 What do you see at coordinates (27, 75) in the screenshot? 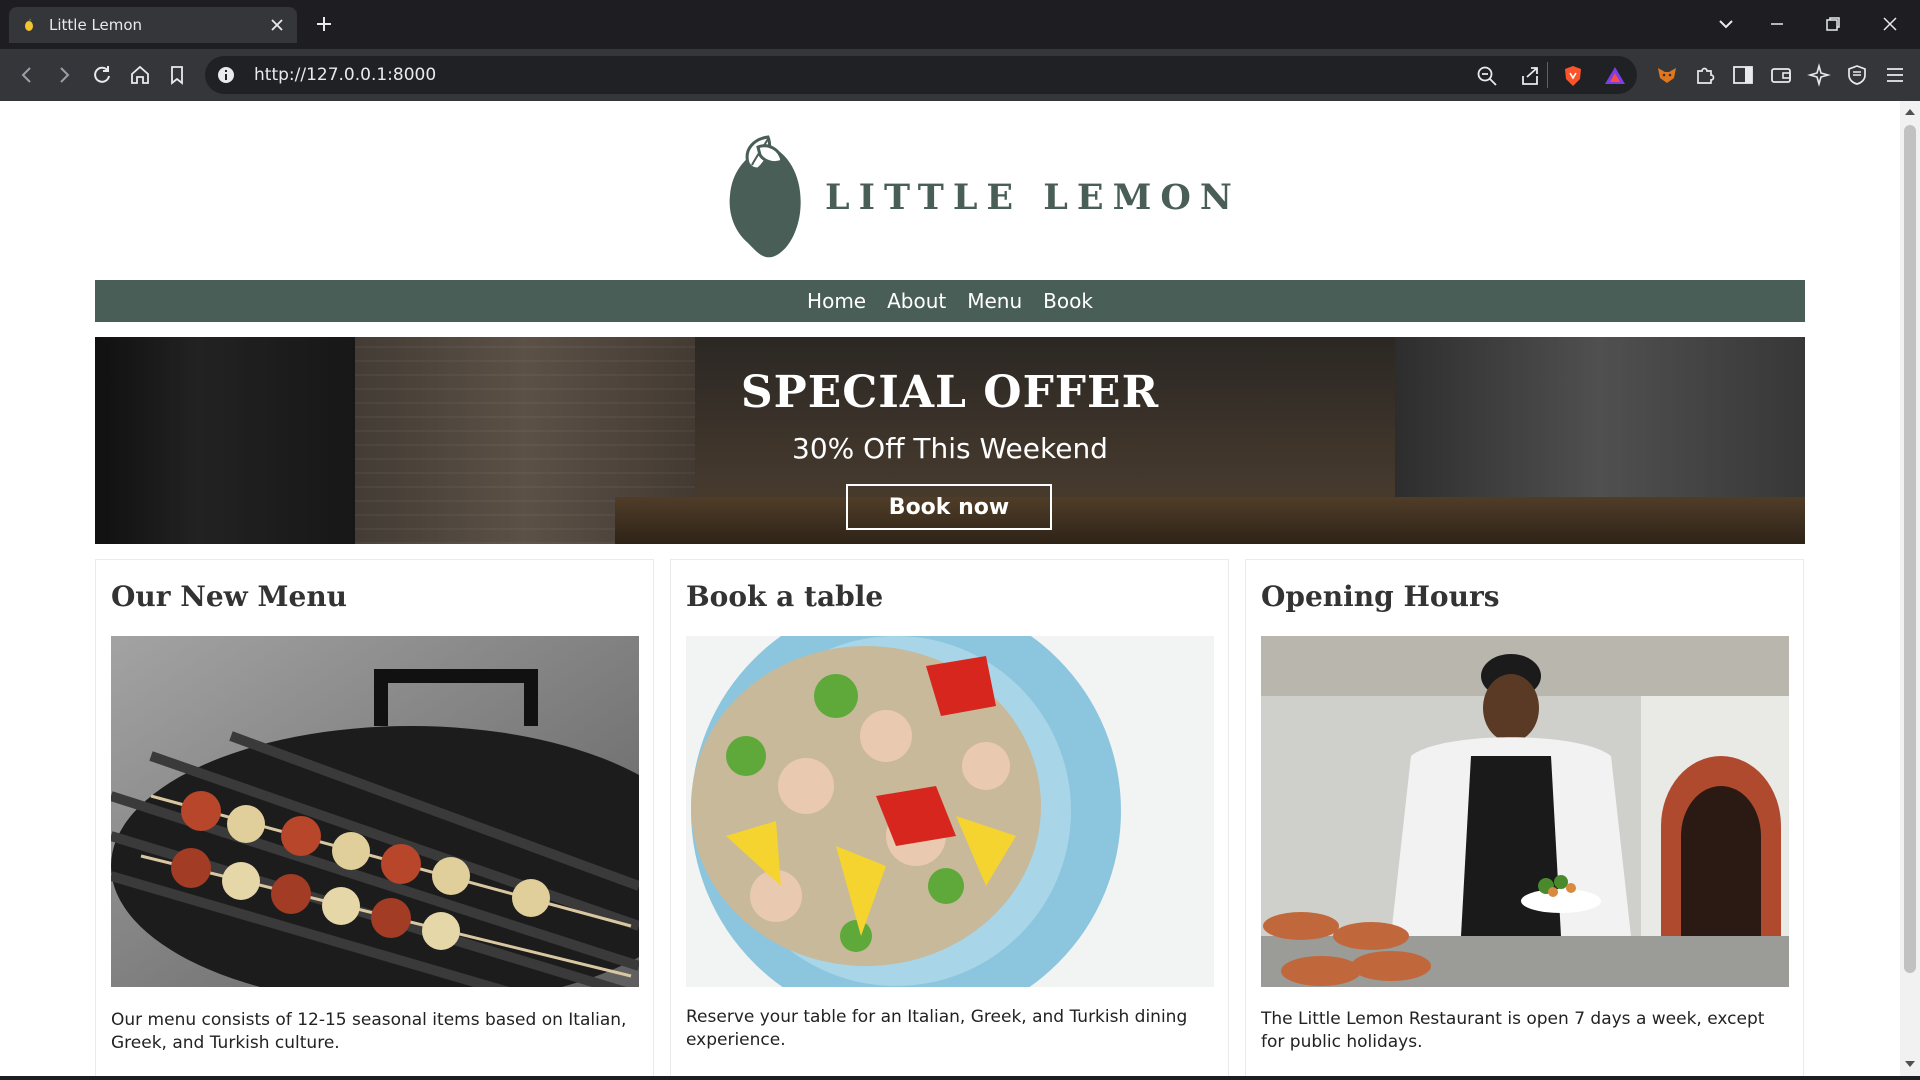
I see `back-icon` at bounding box center [27, 75].